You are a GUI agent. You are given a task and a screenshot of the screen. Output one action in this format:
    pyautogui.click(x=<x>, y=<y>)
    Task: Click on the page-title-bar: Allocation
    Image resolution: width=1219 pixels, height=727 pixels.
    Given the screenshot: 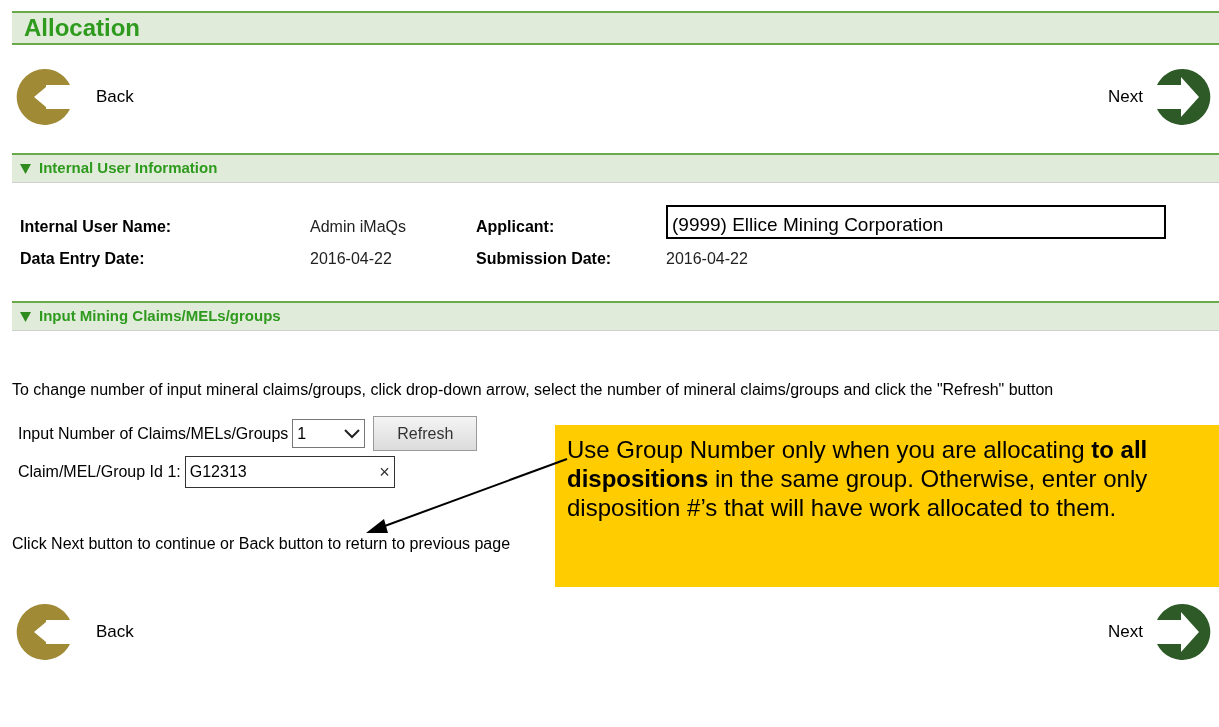 What is the action you would take?
    pyautogui.click(x=615, y=28)
    